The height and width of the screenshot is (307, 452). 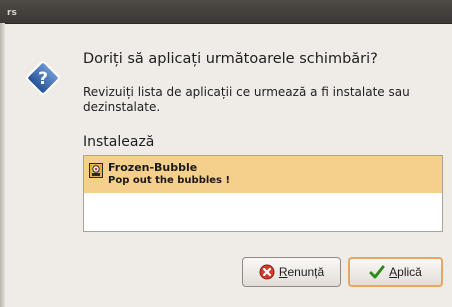 What do you see at coordinates (96, 170) in the screenshot?
I see `frozen-bubble-icon` at bounding box center [96, 170].